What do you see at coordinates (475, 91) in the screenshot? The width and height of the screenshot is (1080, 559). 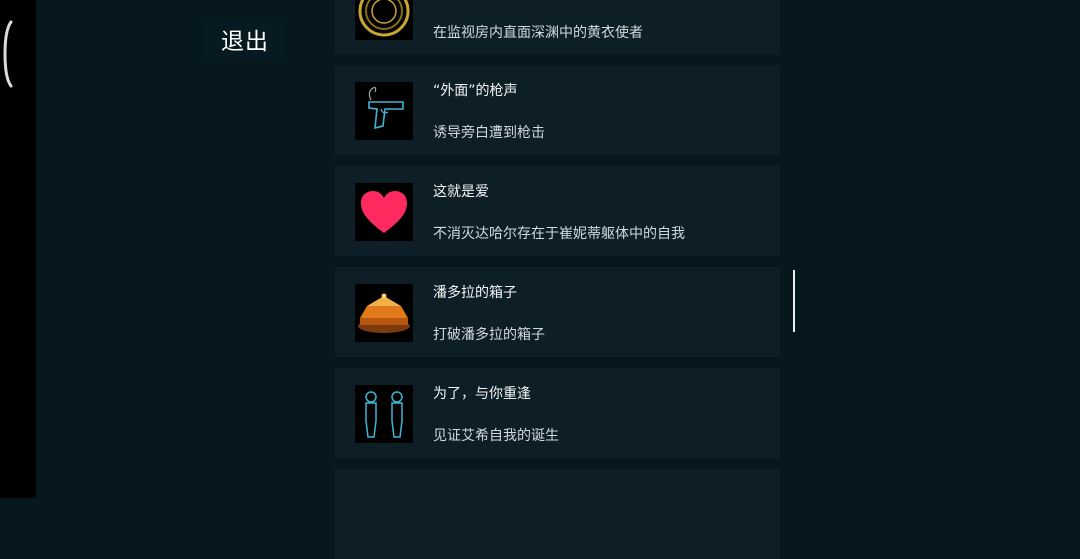 I see `achievement-title: “外面”的枪声` at bounding box center [475, 91].